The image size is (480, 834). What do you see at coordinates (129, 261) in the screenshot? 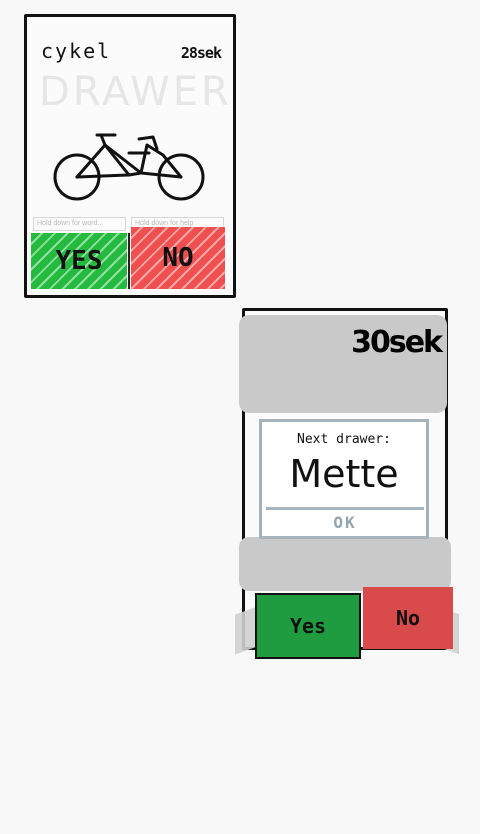
I see `button-divider` at bounding box center [129, 261].